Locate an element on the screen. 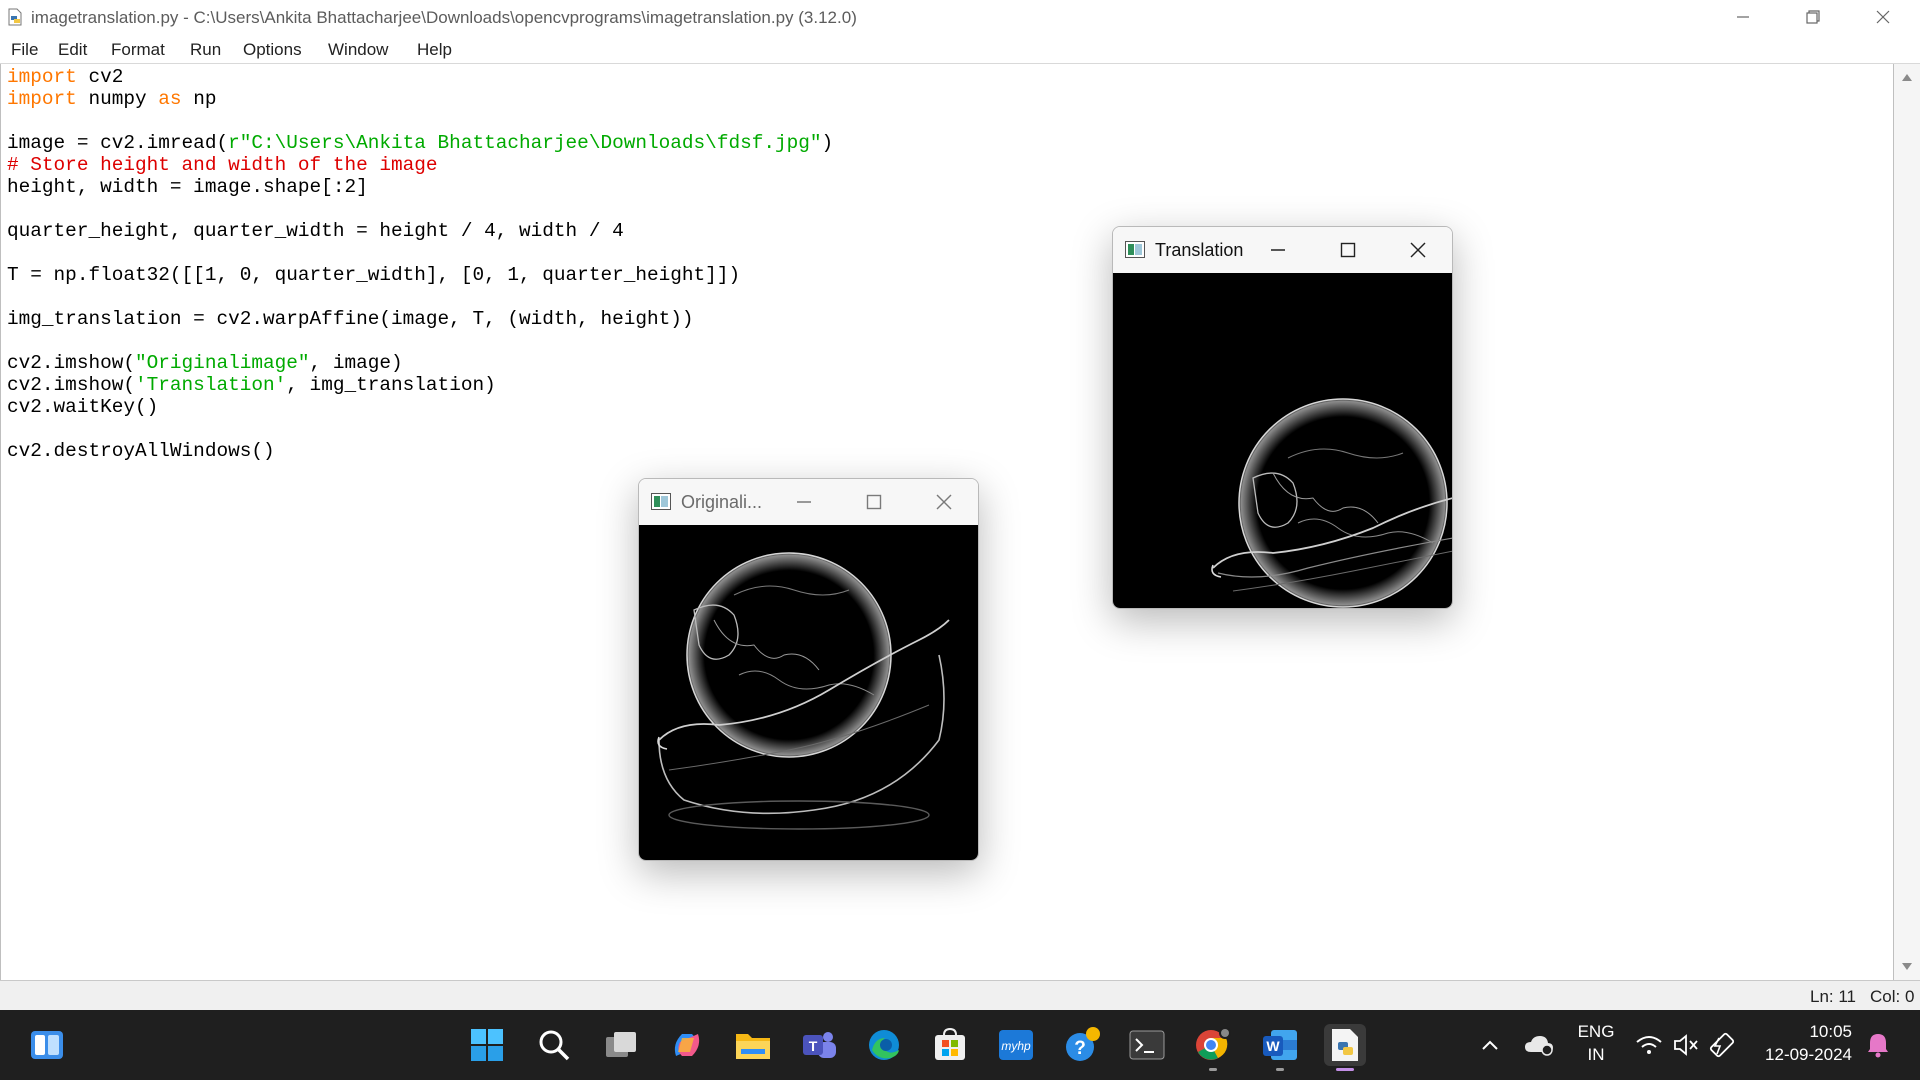 This screenshot has width=1920, height=1080. python-file-icon is located at coordinates (15, 17).